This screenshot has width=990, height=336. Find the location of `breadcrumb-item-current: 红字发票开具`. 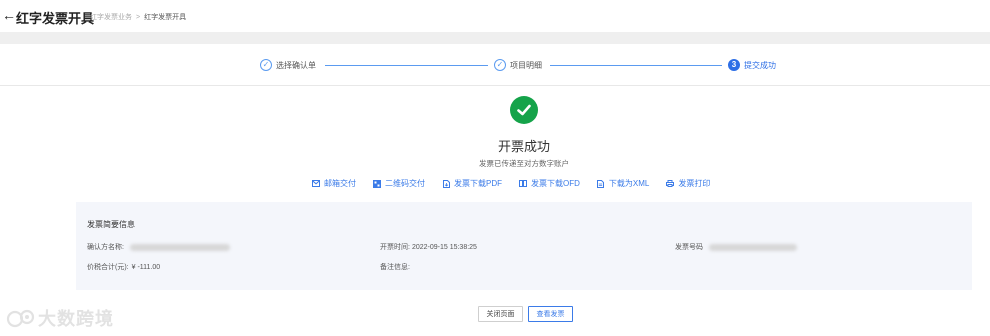

breadcrumb-item-current: 红字发票开具 is located at coordinates (165, 17).